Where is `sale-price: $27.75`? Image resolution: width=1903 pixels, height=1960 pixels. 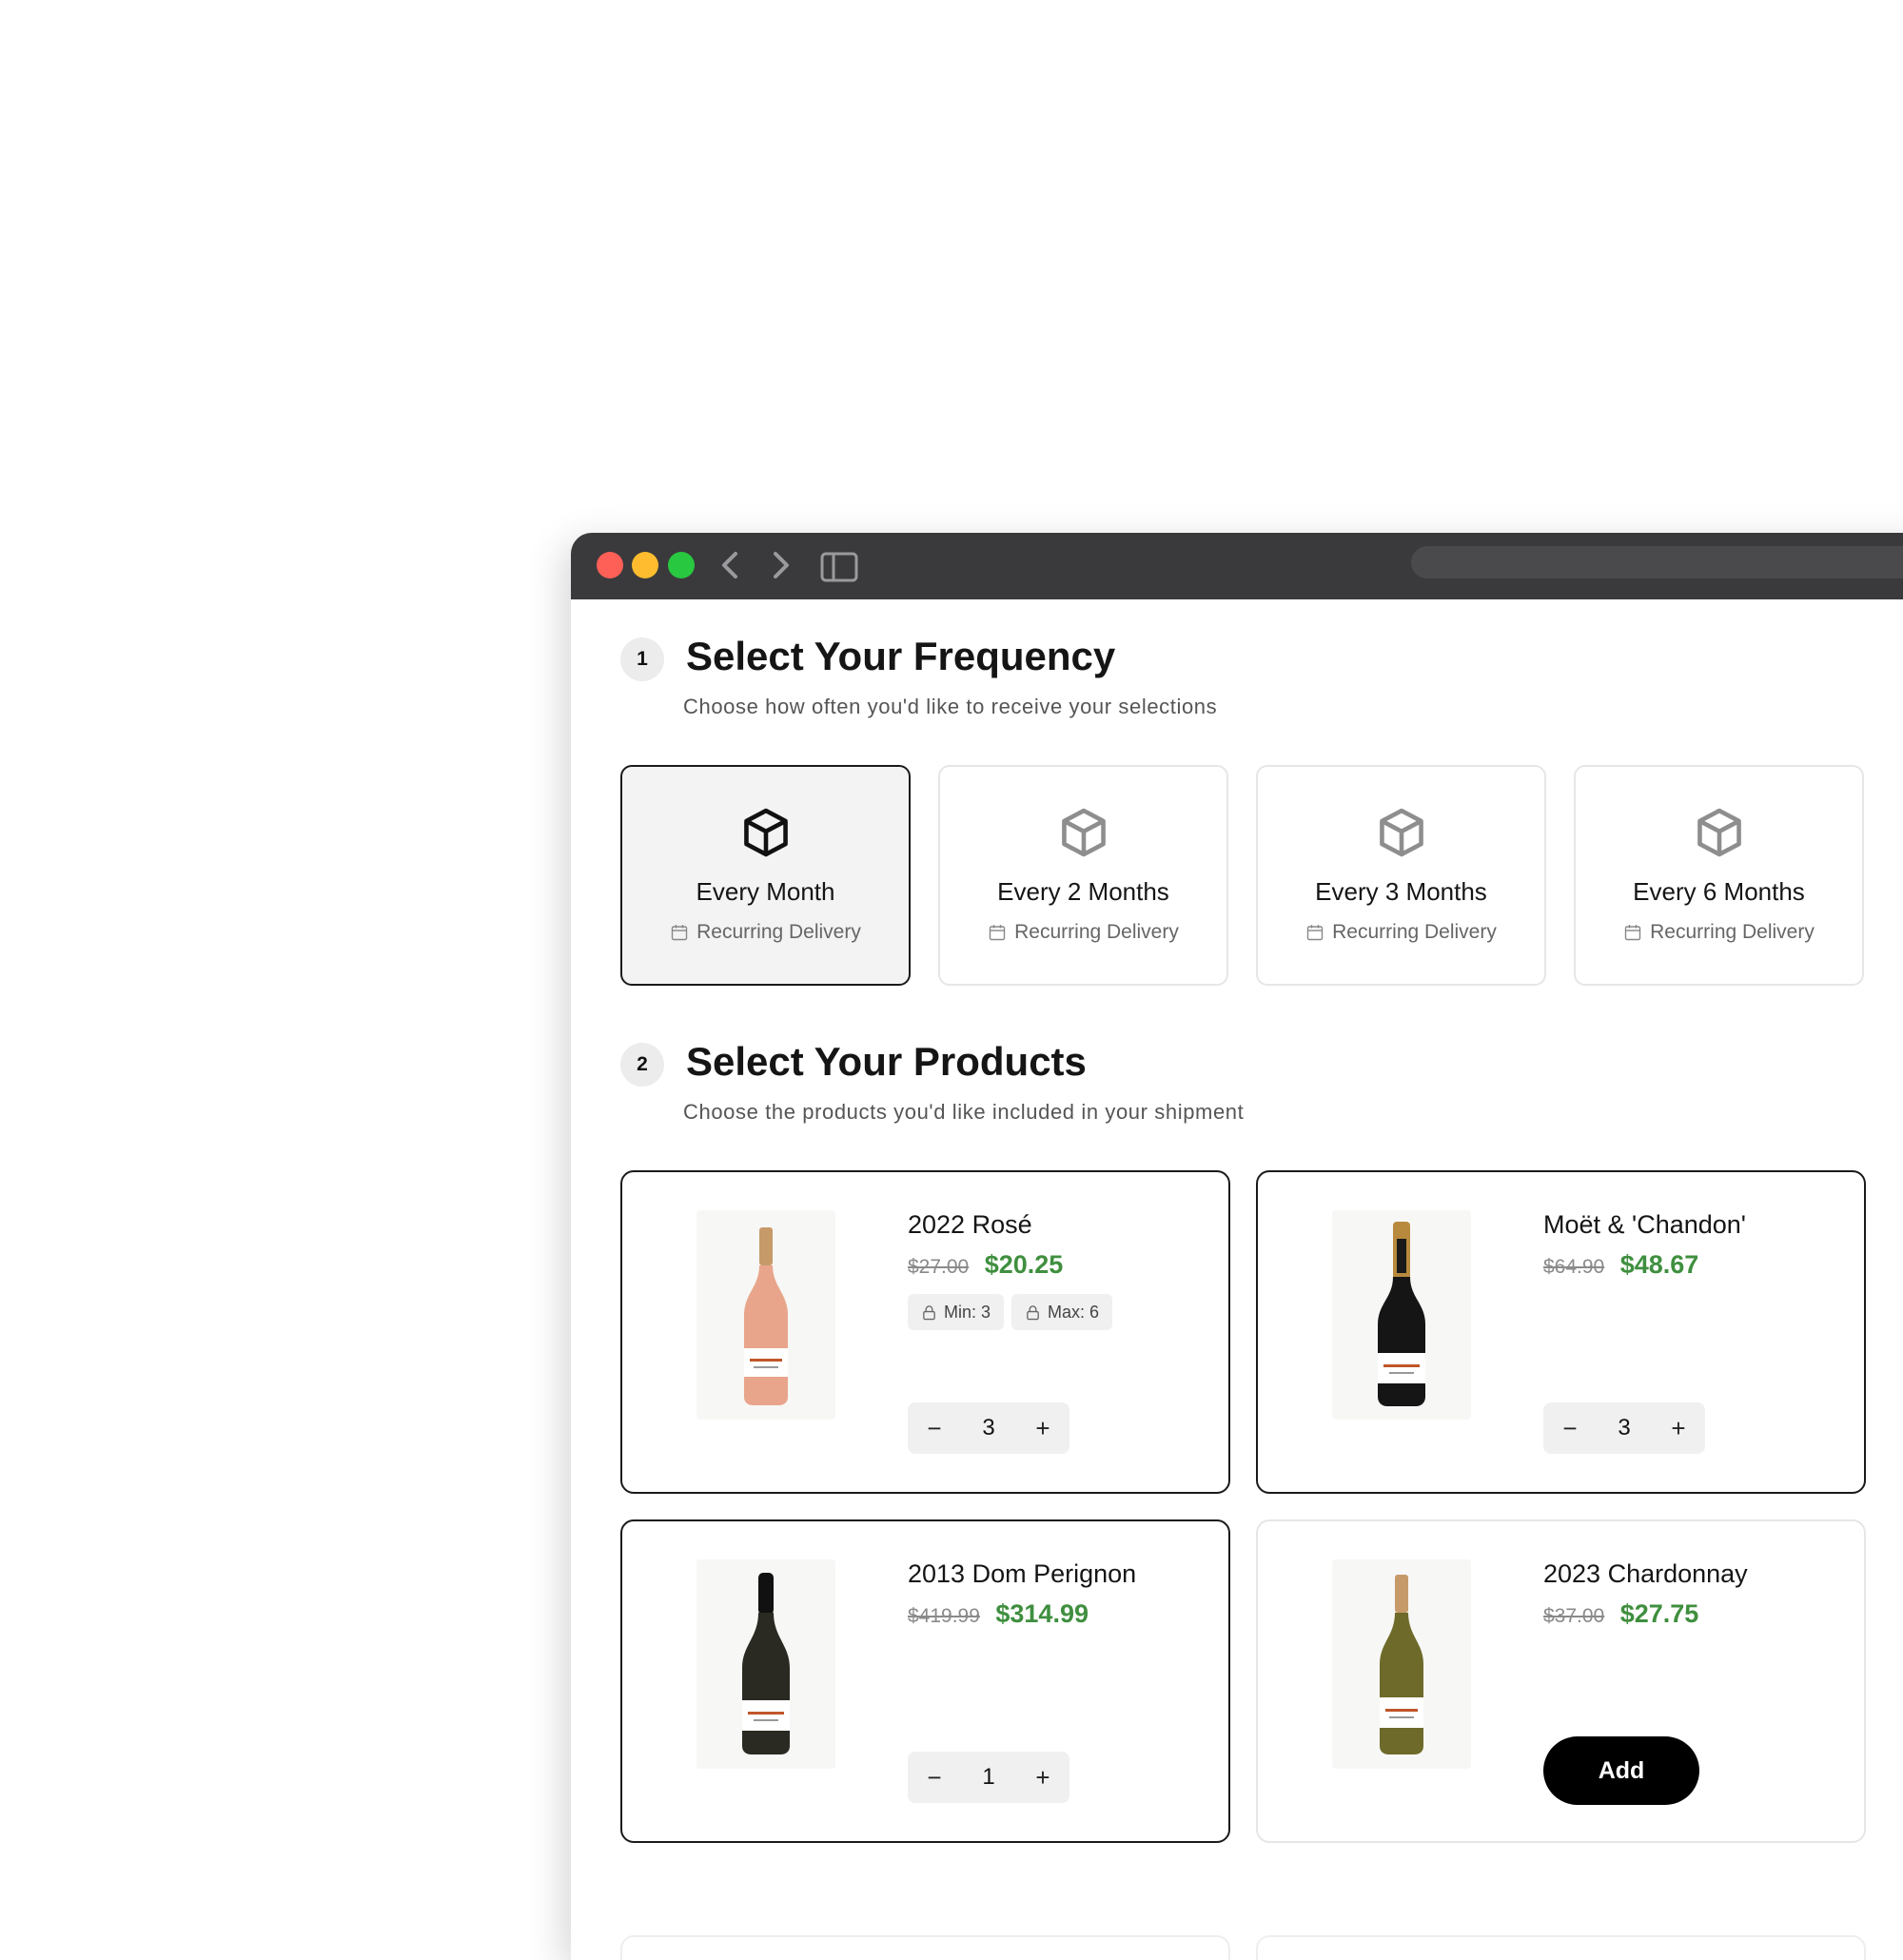
sale-price: $27.75 is located at coordinates (1659, 1613).